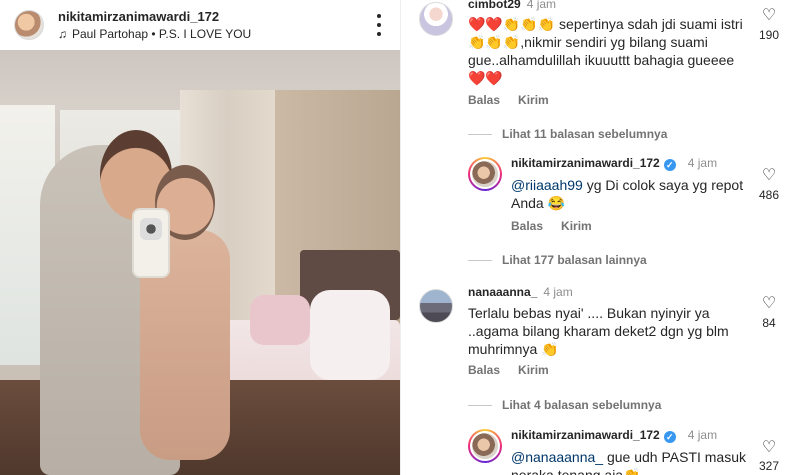  Describe the element at coordinates (585, 134) in the screenshot. I see `view-replies-label: Lihat 11 balasan sebelumnya` at that location.